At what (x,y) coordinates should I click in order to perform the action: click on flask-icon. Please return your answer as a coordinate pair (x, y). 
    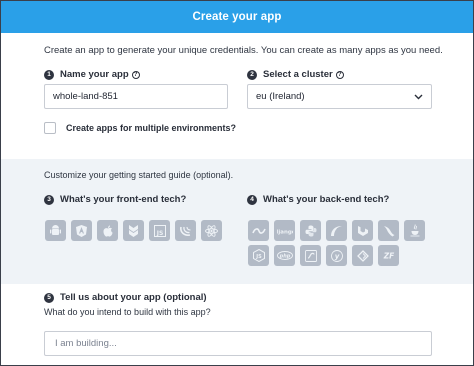
    Looking at the image, I should click on (388, 230).